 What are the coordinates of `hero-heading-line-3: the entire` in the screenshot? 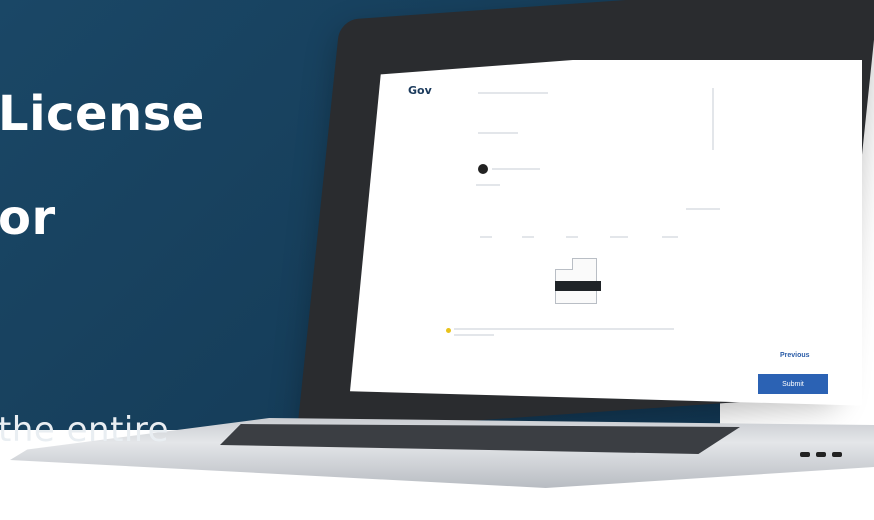 It's located at (84, 430).